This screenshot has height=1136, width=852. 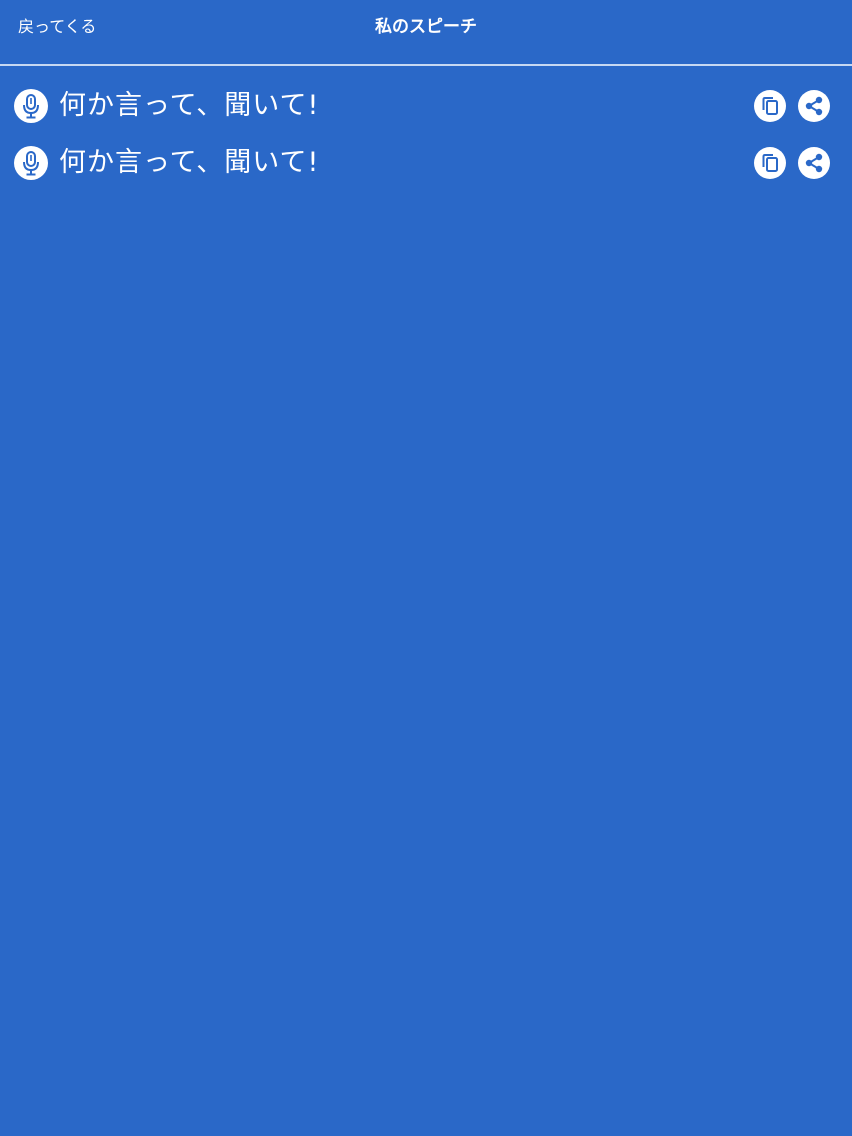 What do you see at coordinates (426, 65) in the screenshot?
I see `nav-divider` at bounding box center [426, 65].